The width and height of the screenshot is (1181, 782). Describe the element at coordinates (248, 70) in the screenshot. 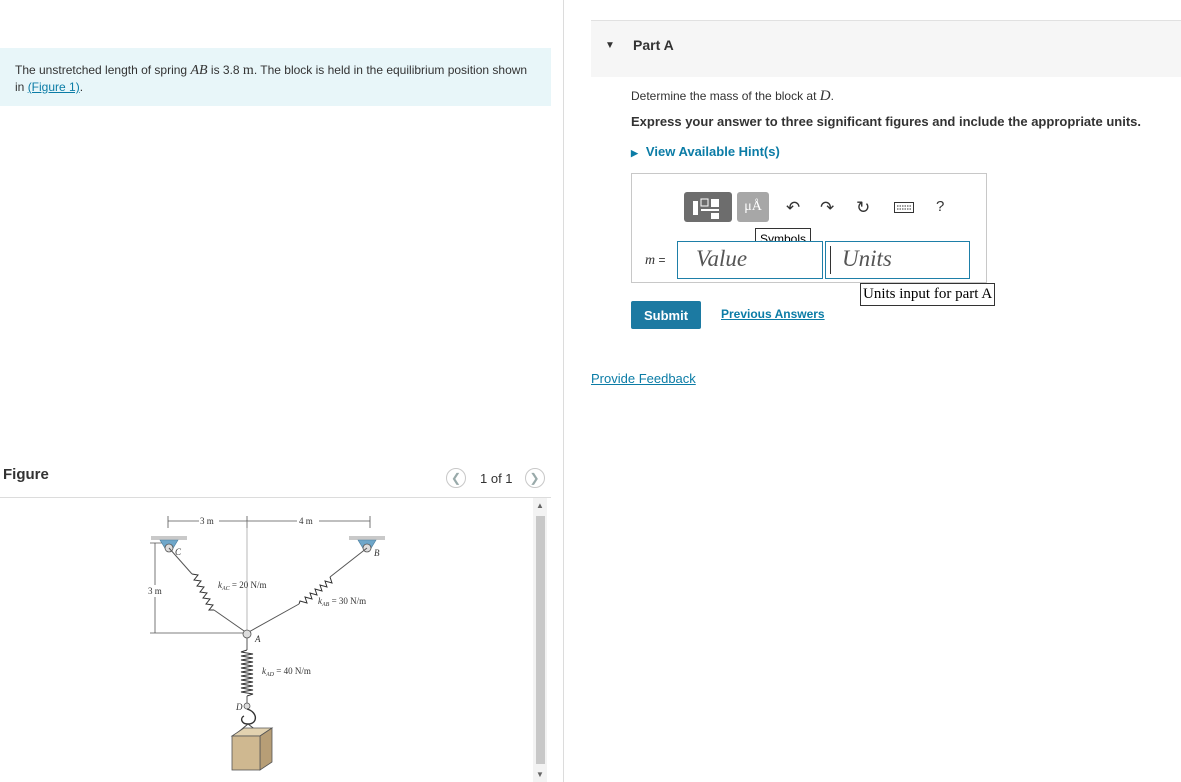

I see `unit-m: m` at that location.